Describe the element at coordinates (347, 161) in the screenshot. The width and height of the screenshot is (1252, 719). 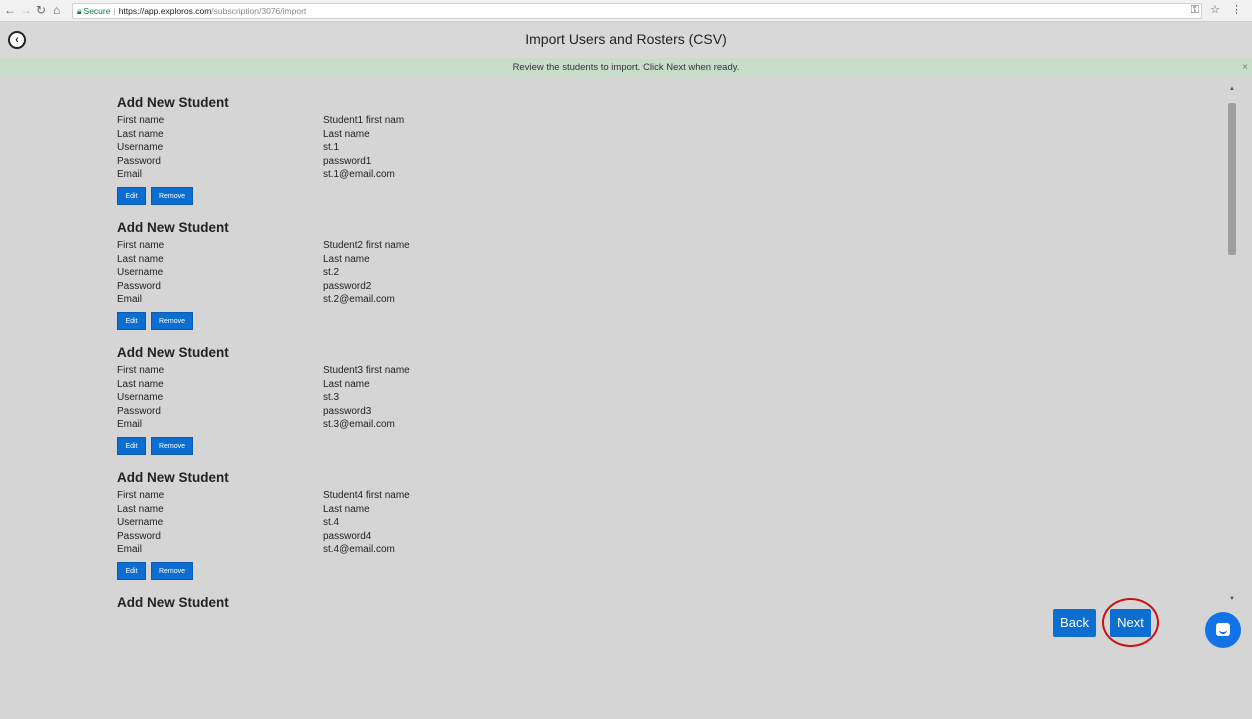
I see `field-value: password1` at that location.